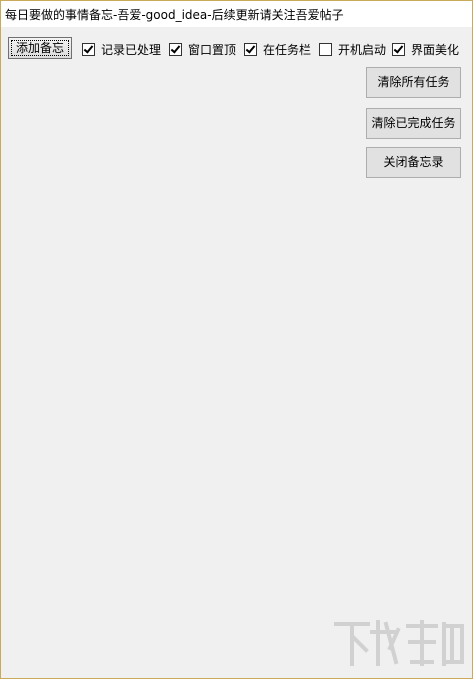 Image resolution: width=473 pixels, height=679 pixels. What do you see at coordinates (413, 82) in the screenshot?
I see `clear-all-tasks-button: 清除所有任务` at bounding box center [413, 82].